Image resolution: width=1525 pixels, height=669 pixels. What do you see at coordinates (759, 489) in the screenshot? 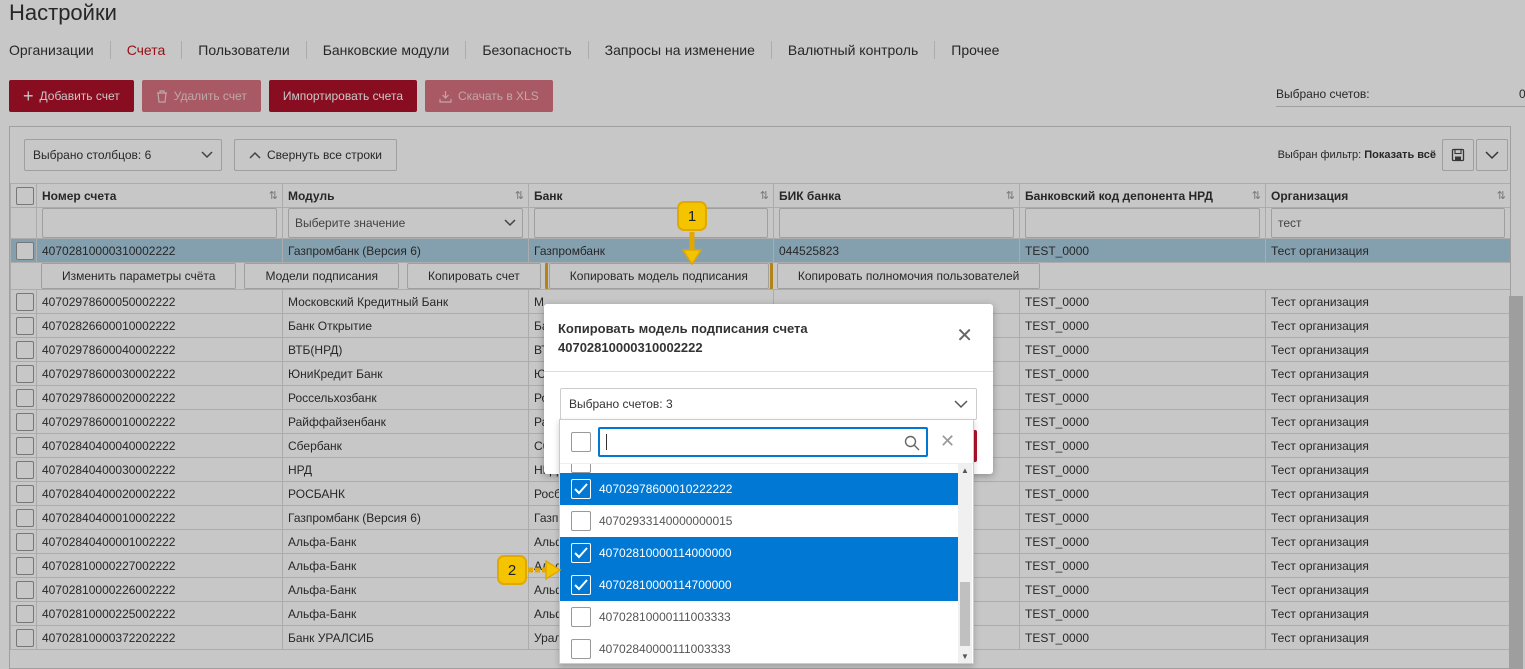
I see `list-item: 40702978600010222222` at bounding box center [759, 489].